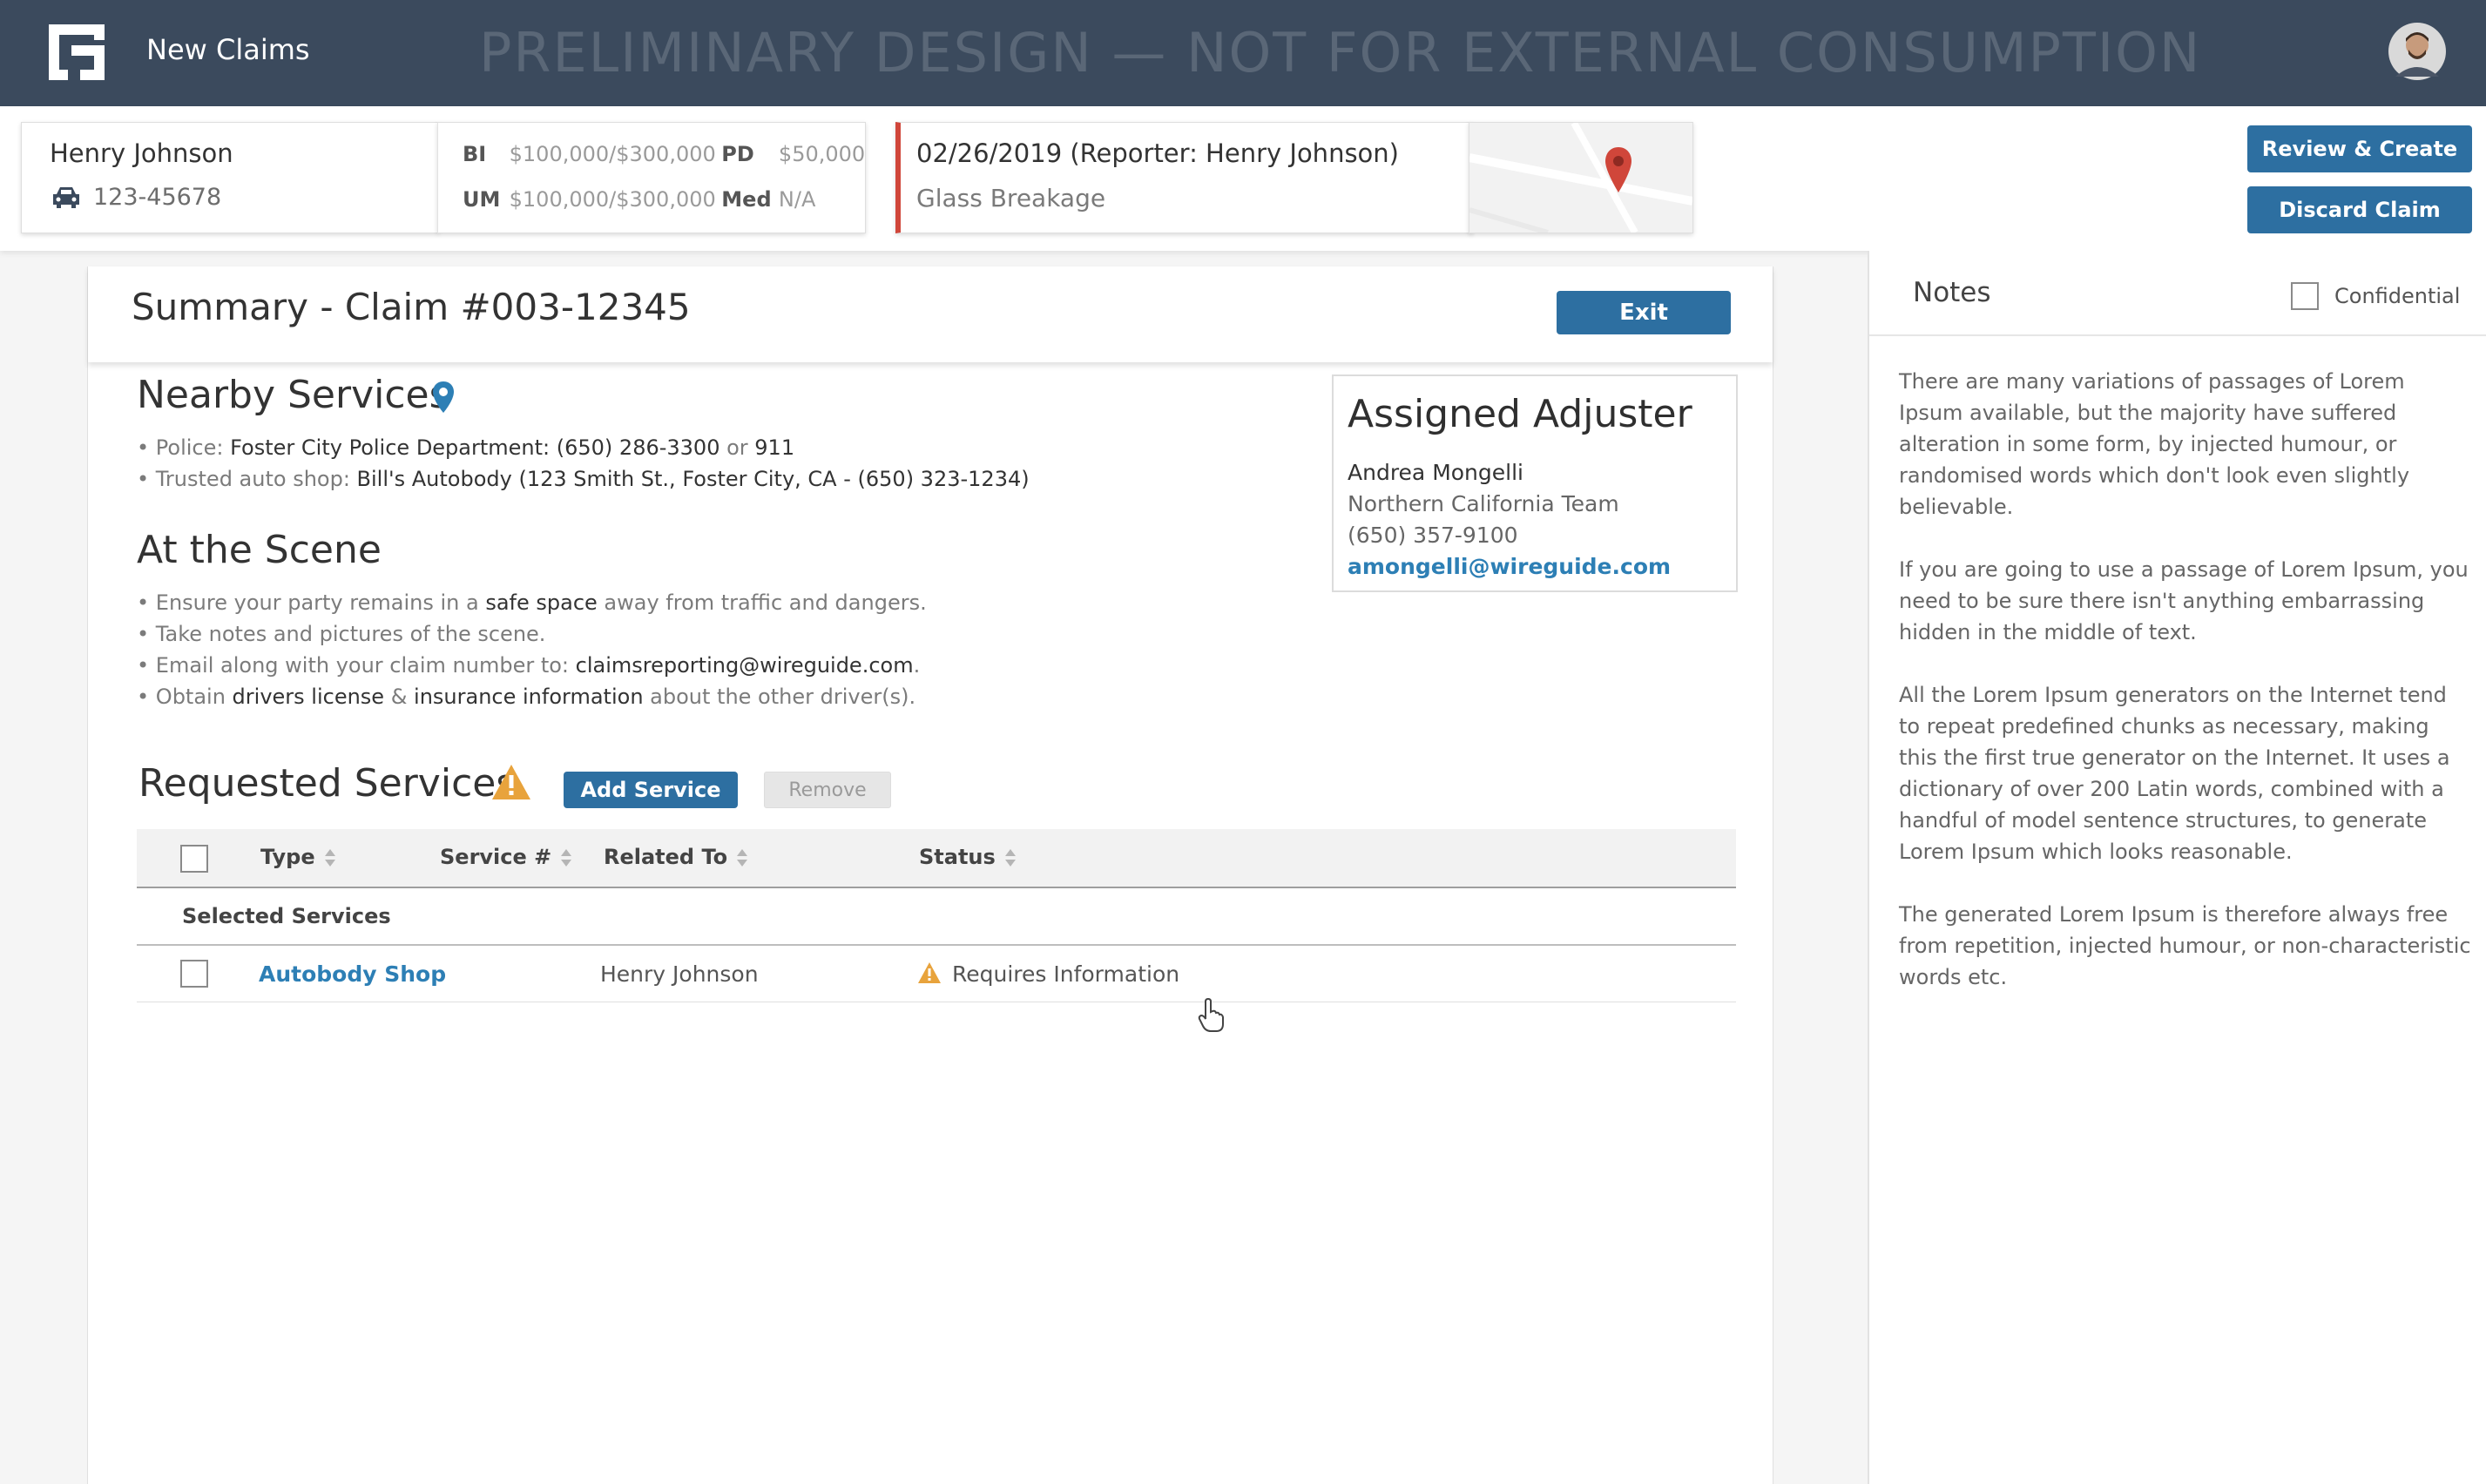 This screenshot has height=1484, width=2486. I want to click on app-title: New Claims, so click(228, 50).